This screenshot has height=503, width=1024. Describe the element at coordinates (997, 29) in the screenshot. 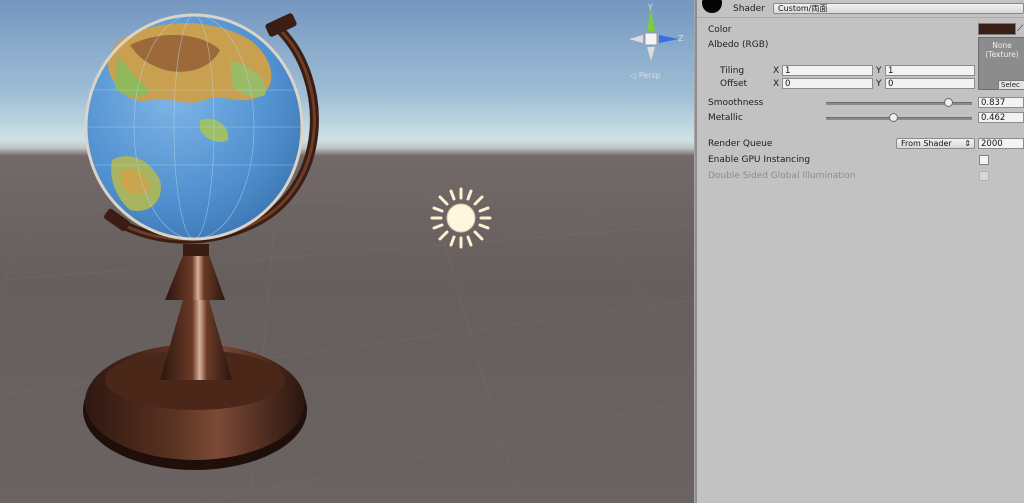

I see `color-swatch` at that location.